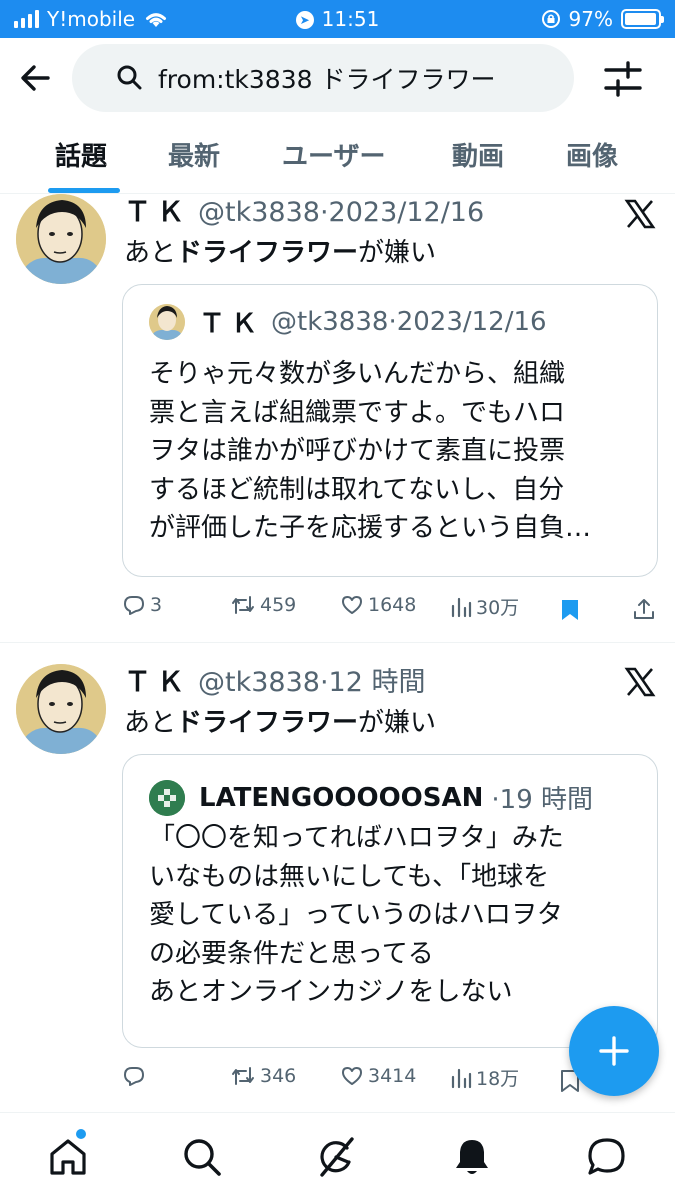 This screenshot has height=1200, width=675. What do you see at coordinates (478, 154) in the screenshot?
I see `tab-videos: 動画` at bounding box center [478, 154].